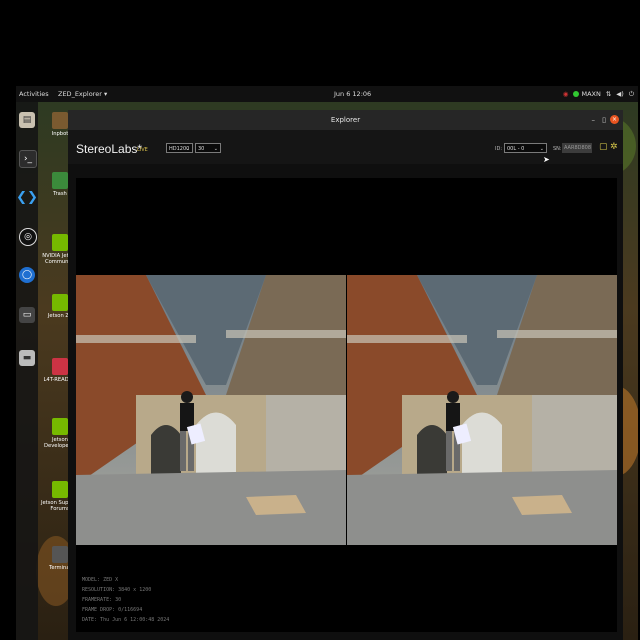 Image resolution: width=640 pixels, height=640 pixels. What do you see at coordinates (60, 366) in the screenshot?
I see `readme-icon` at bounding box center [60, 366].